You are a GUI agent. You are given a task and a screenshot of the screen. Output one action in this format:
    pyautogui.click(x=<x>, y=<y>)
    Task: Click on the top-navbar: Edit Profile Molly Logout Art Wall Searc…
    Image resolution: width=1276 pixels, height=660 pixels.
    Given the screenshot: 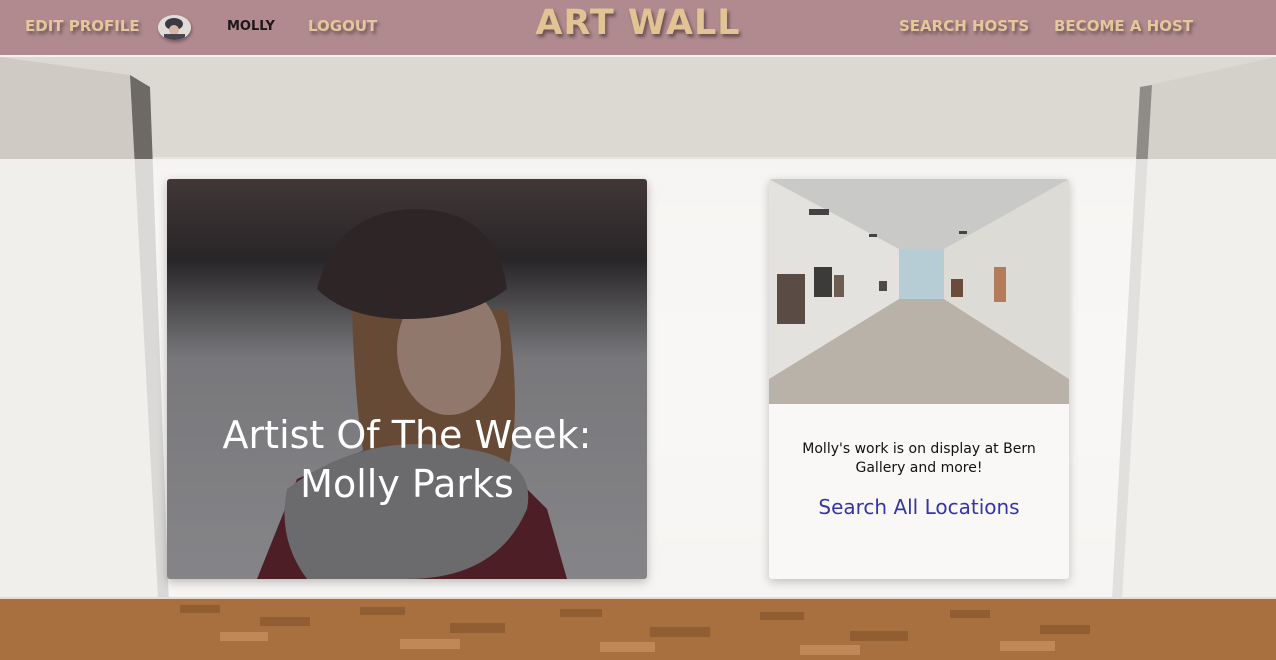 What is the action you would take?
    pyautogui.click(x=638, y=28)
    